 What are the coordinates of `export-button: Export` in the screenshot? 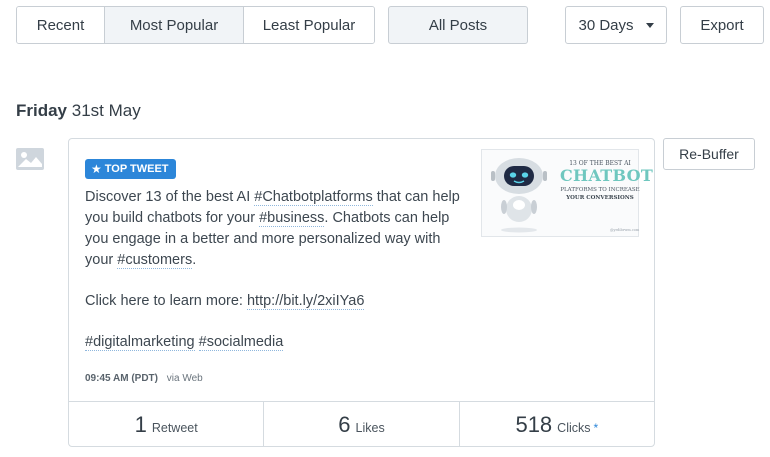 It's located at (722, 25).